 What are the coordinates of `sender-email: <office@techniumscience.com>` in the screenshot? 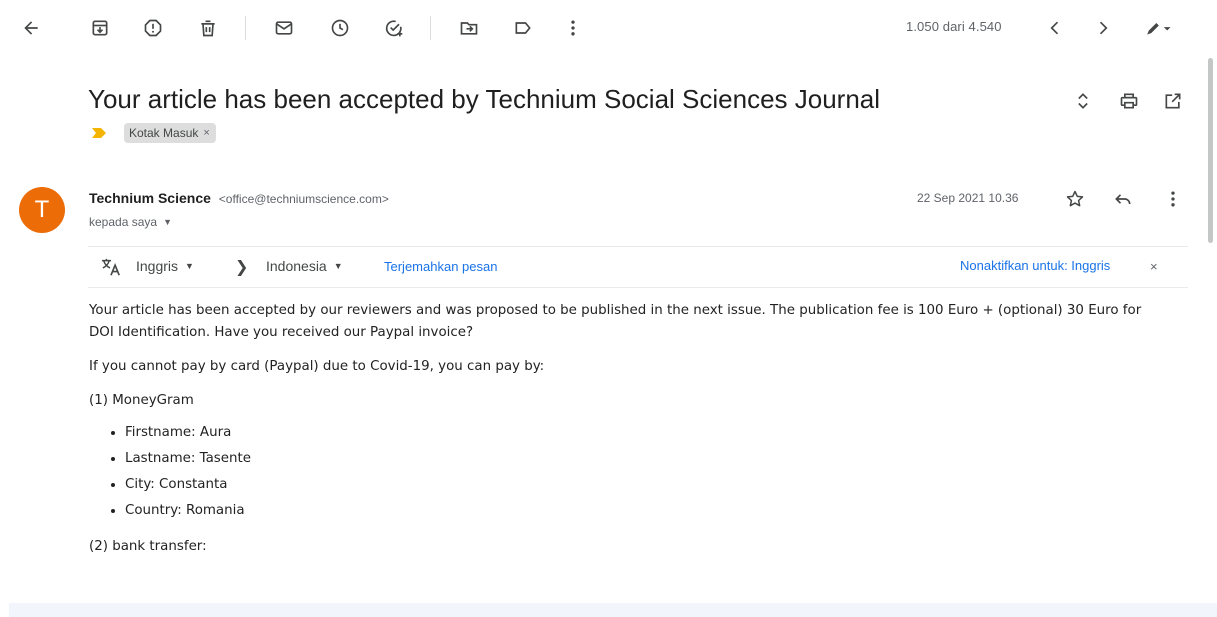 It's located at (303, 199).